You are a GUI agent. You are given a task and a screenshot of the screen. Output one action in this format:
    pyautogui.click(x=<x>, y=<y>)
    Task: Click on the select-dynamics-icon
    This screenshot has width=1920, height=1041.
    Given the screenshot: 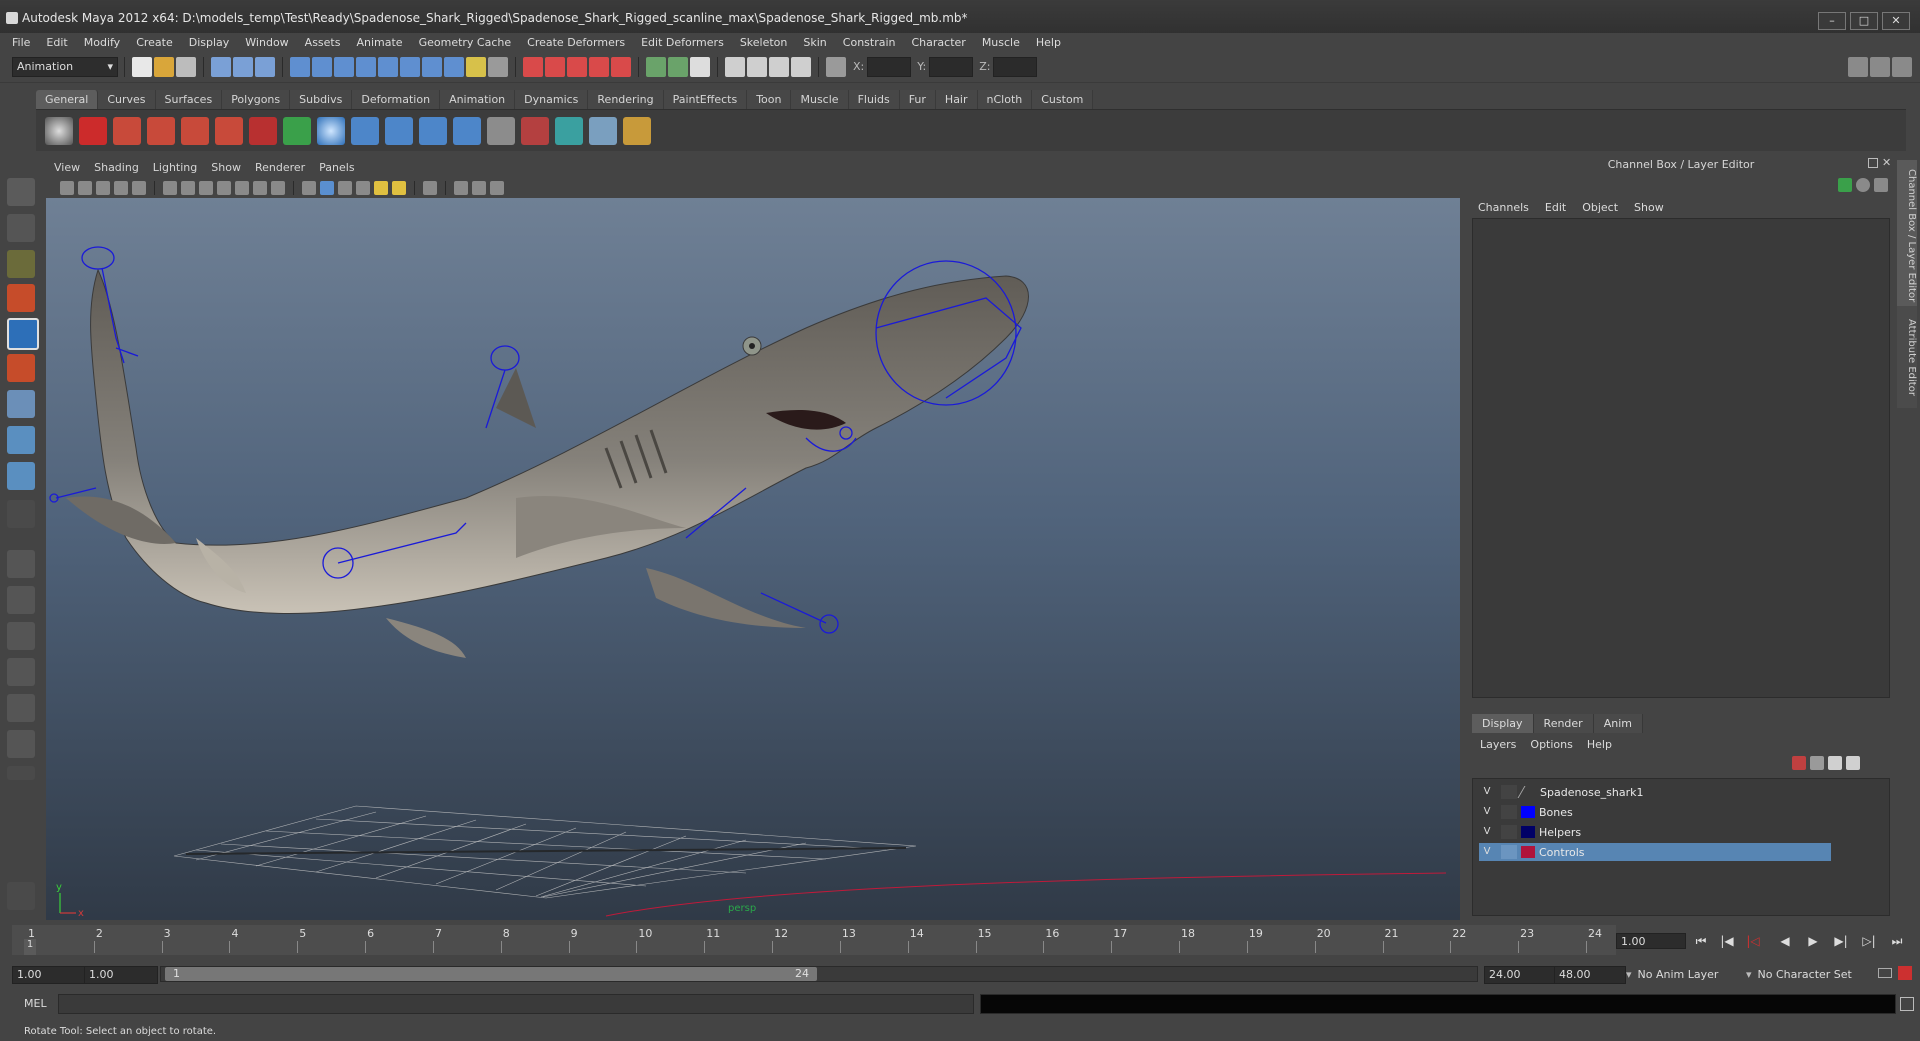 What is the action you would take?
    pyautogui.click(x=410, y=66)
    